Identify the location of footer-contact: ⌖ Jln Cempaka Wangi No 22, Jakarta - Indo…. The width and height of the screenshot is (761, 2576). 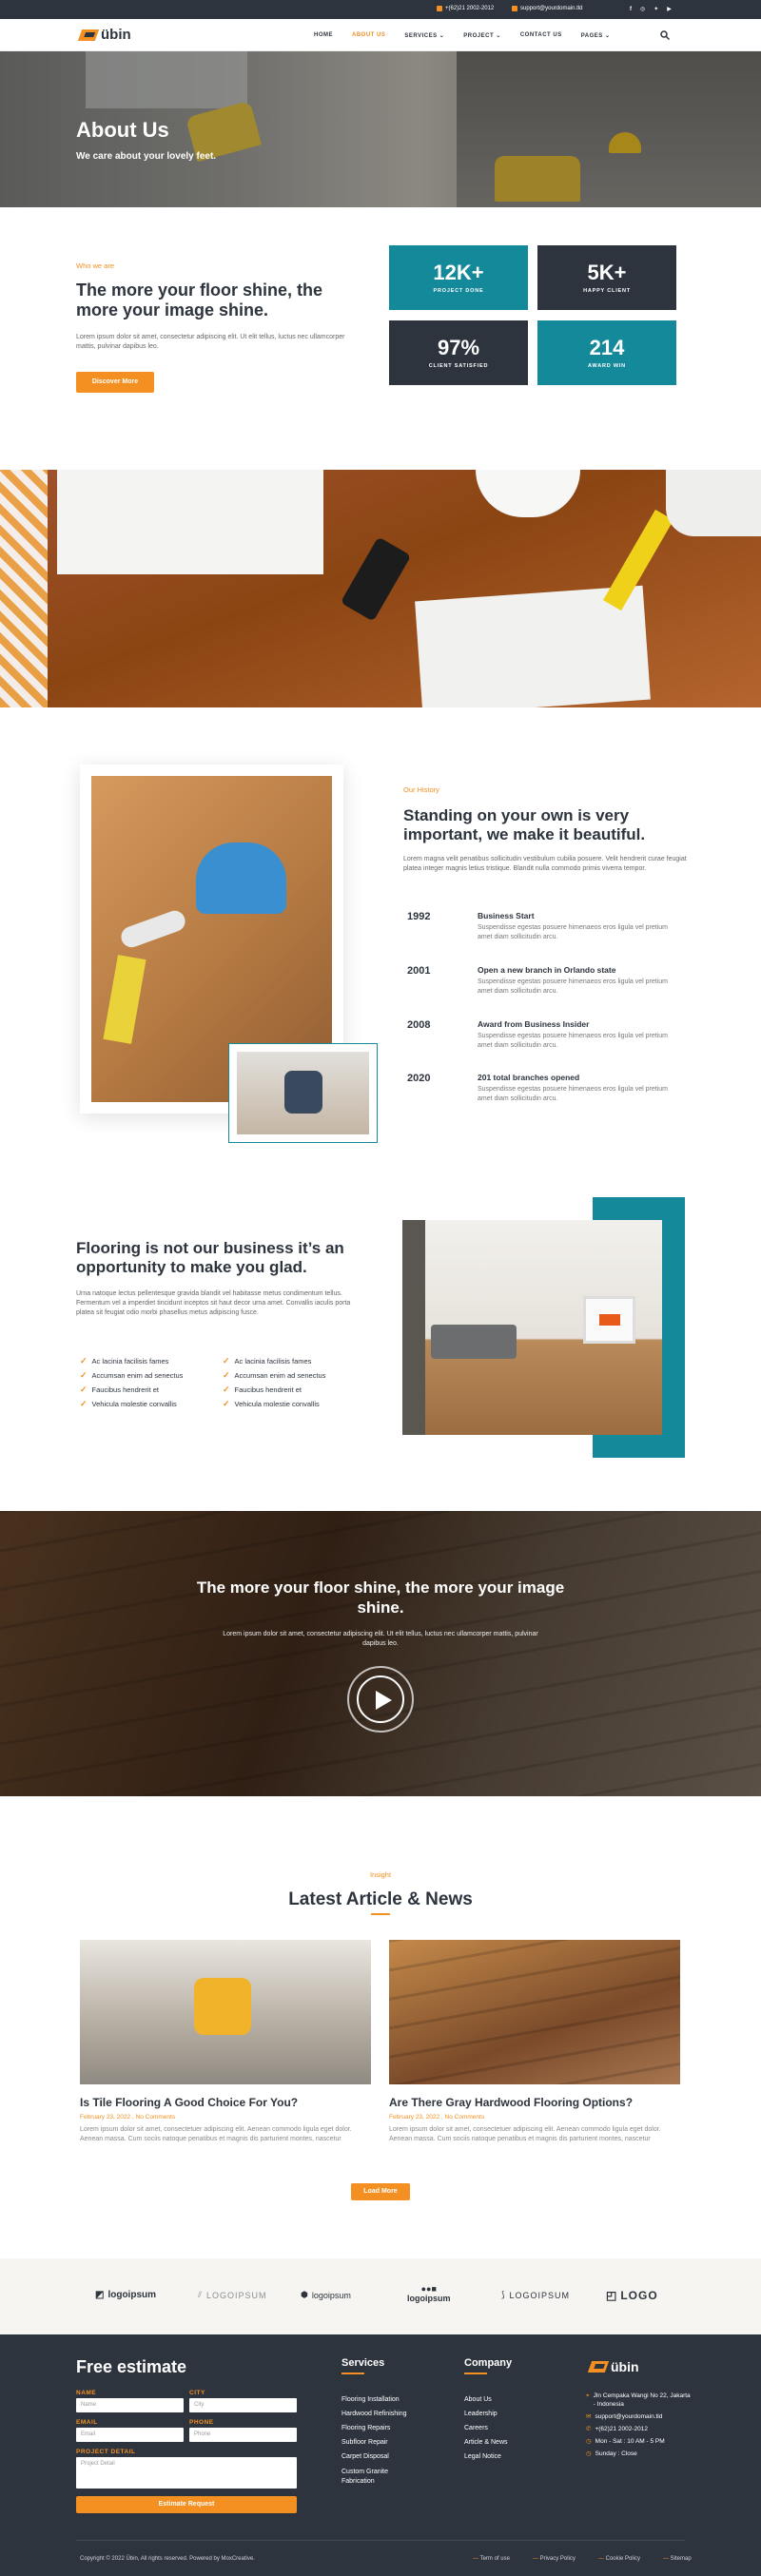
(638, 2425).